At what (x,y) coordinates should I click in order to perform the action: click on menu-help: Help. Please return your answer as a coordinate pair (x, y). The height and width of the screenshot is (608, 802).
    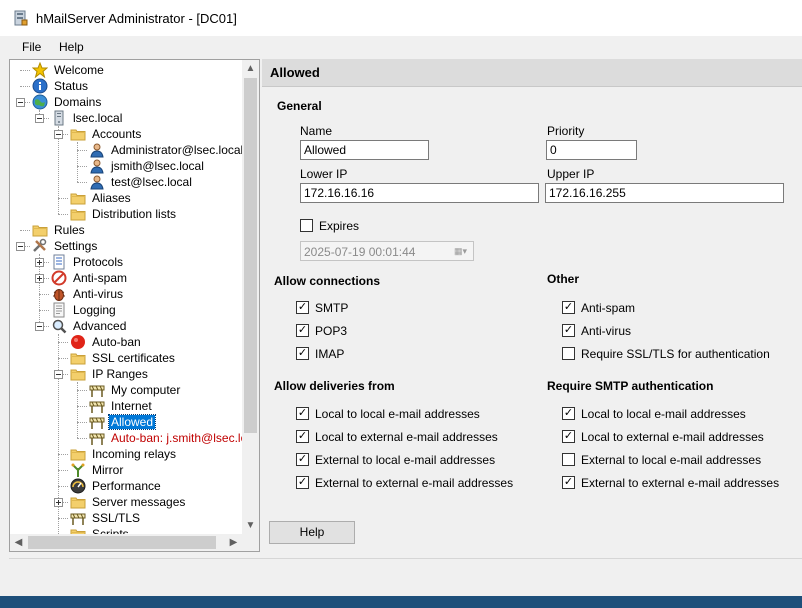
    Looking at the image, I should click on (71, 47).